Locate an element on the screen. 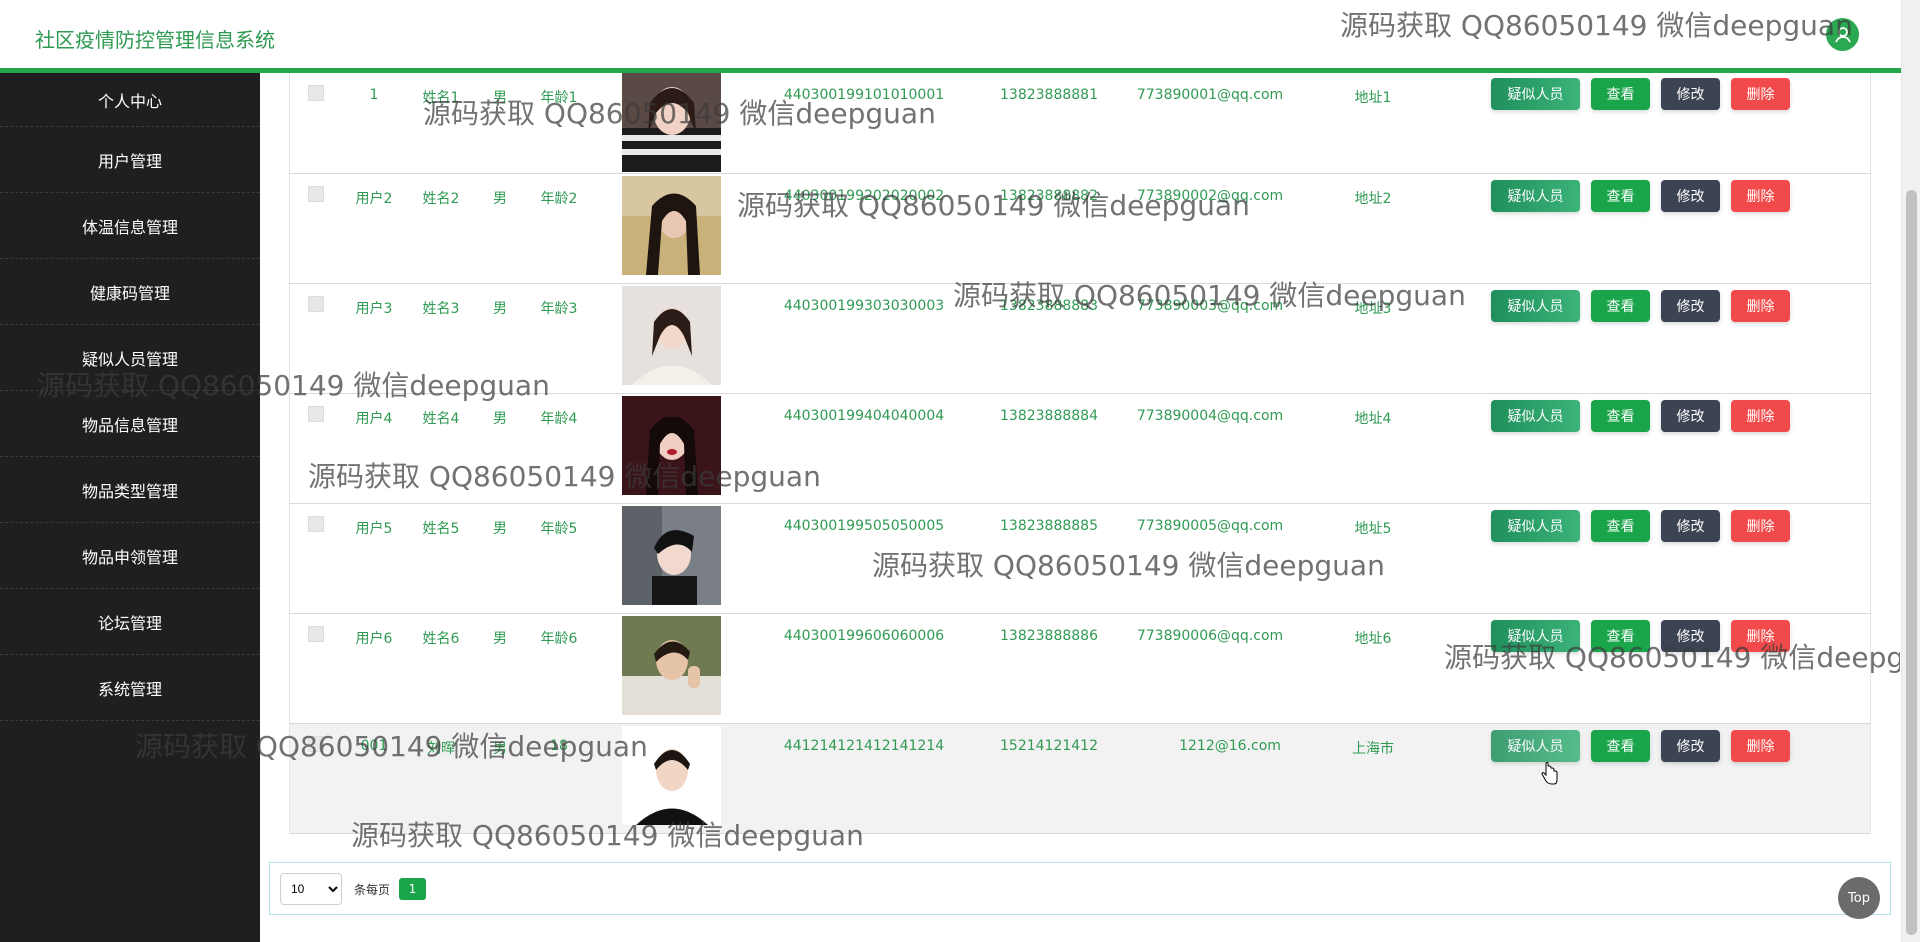 Image resolution: width=1920 pixels, height=942 pixels. pagination-bar: 10 条每页 1 is located at coordinates (1080, 888).